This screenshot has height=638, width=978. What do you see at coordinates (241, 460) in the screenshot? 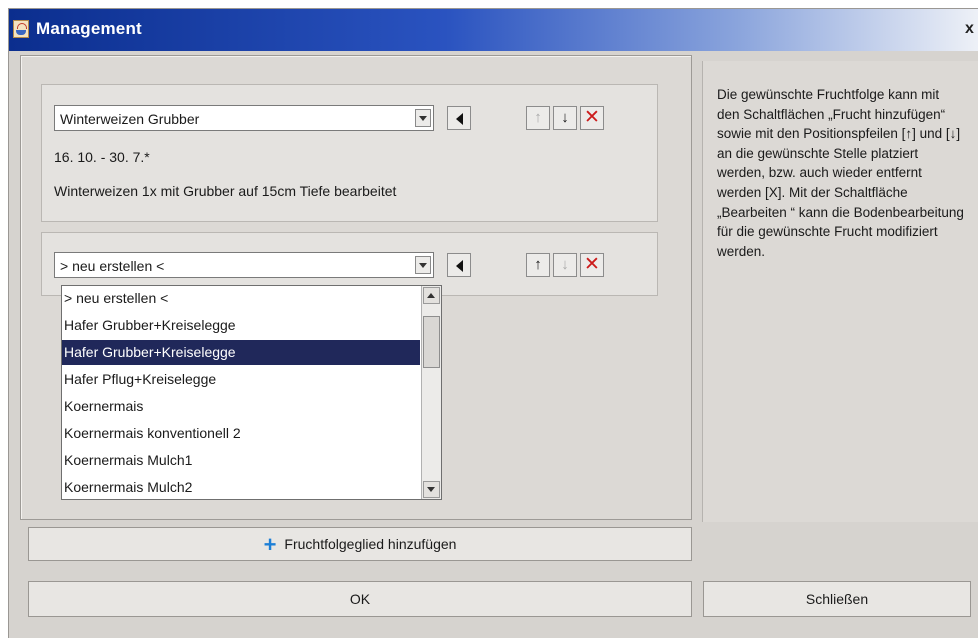
I see `dropdown-option: Koernermais Mulch1` at bounding box center [241, 460].